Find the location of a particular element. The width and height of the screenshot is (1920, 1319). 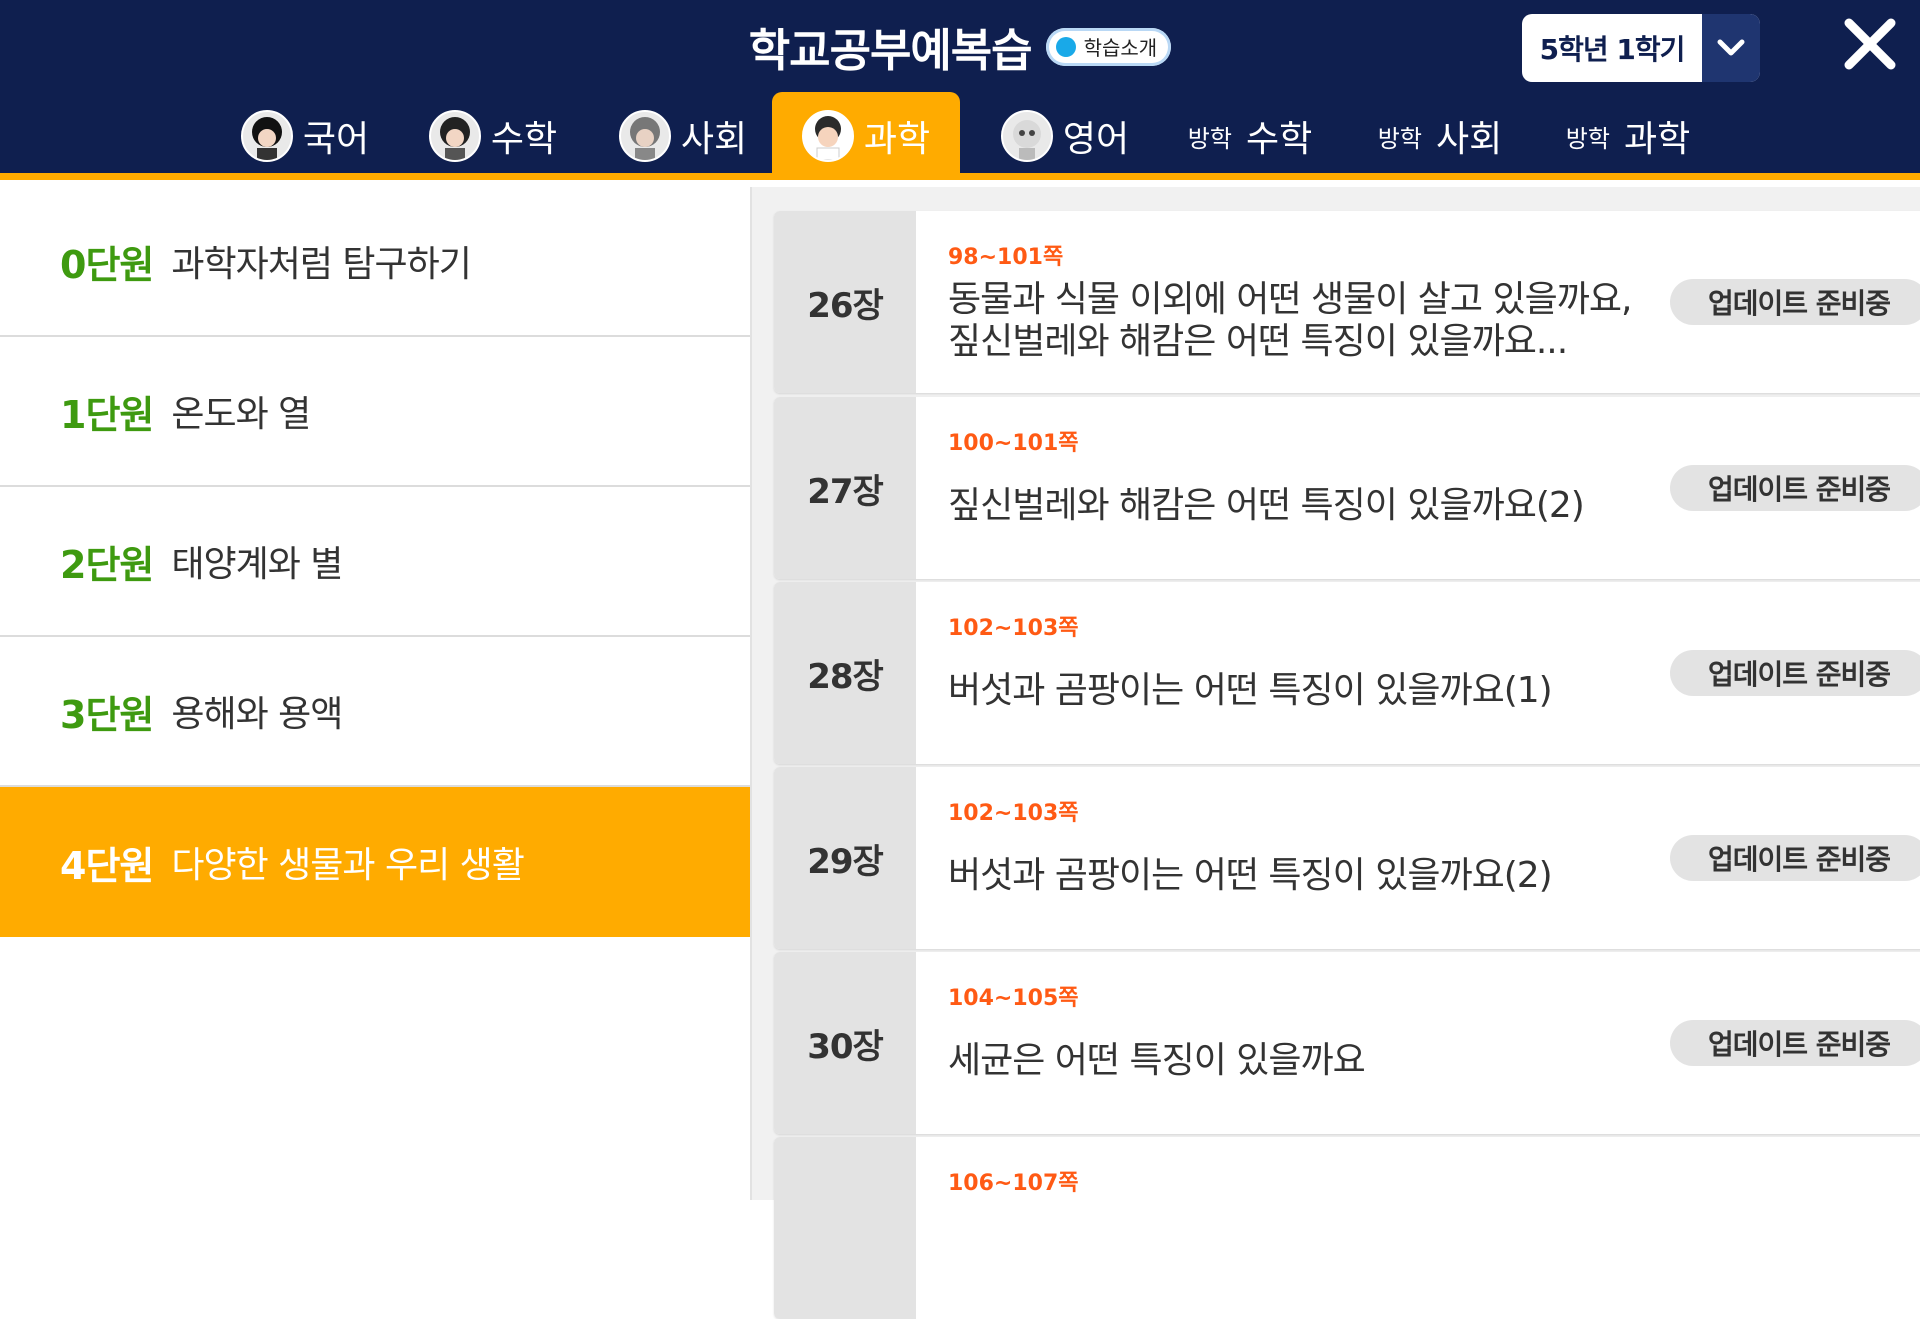

unit-name: 다양한 생물과 우리 생활 is located at coordinates (348, 865).